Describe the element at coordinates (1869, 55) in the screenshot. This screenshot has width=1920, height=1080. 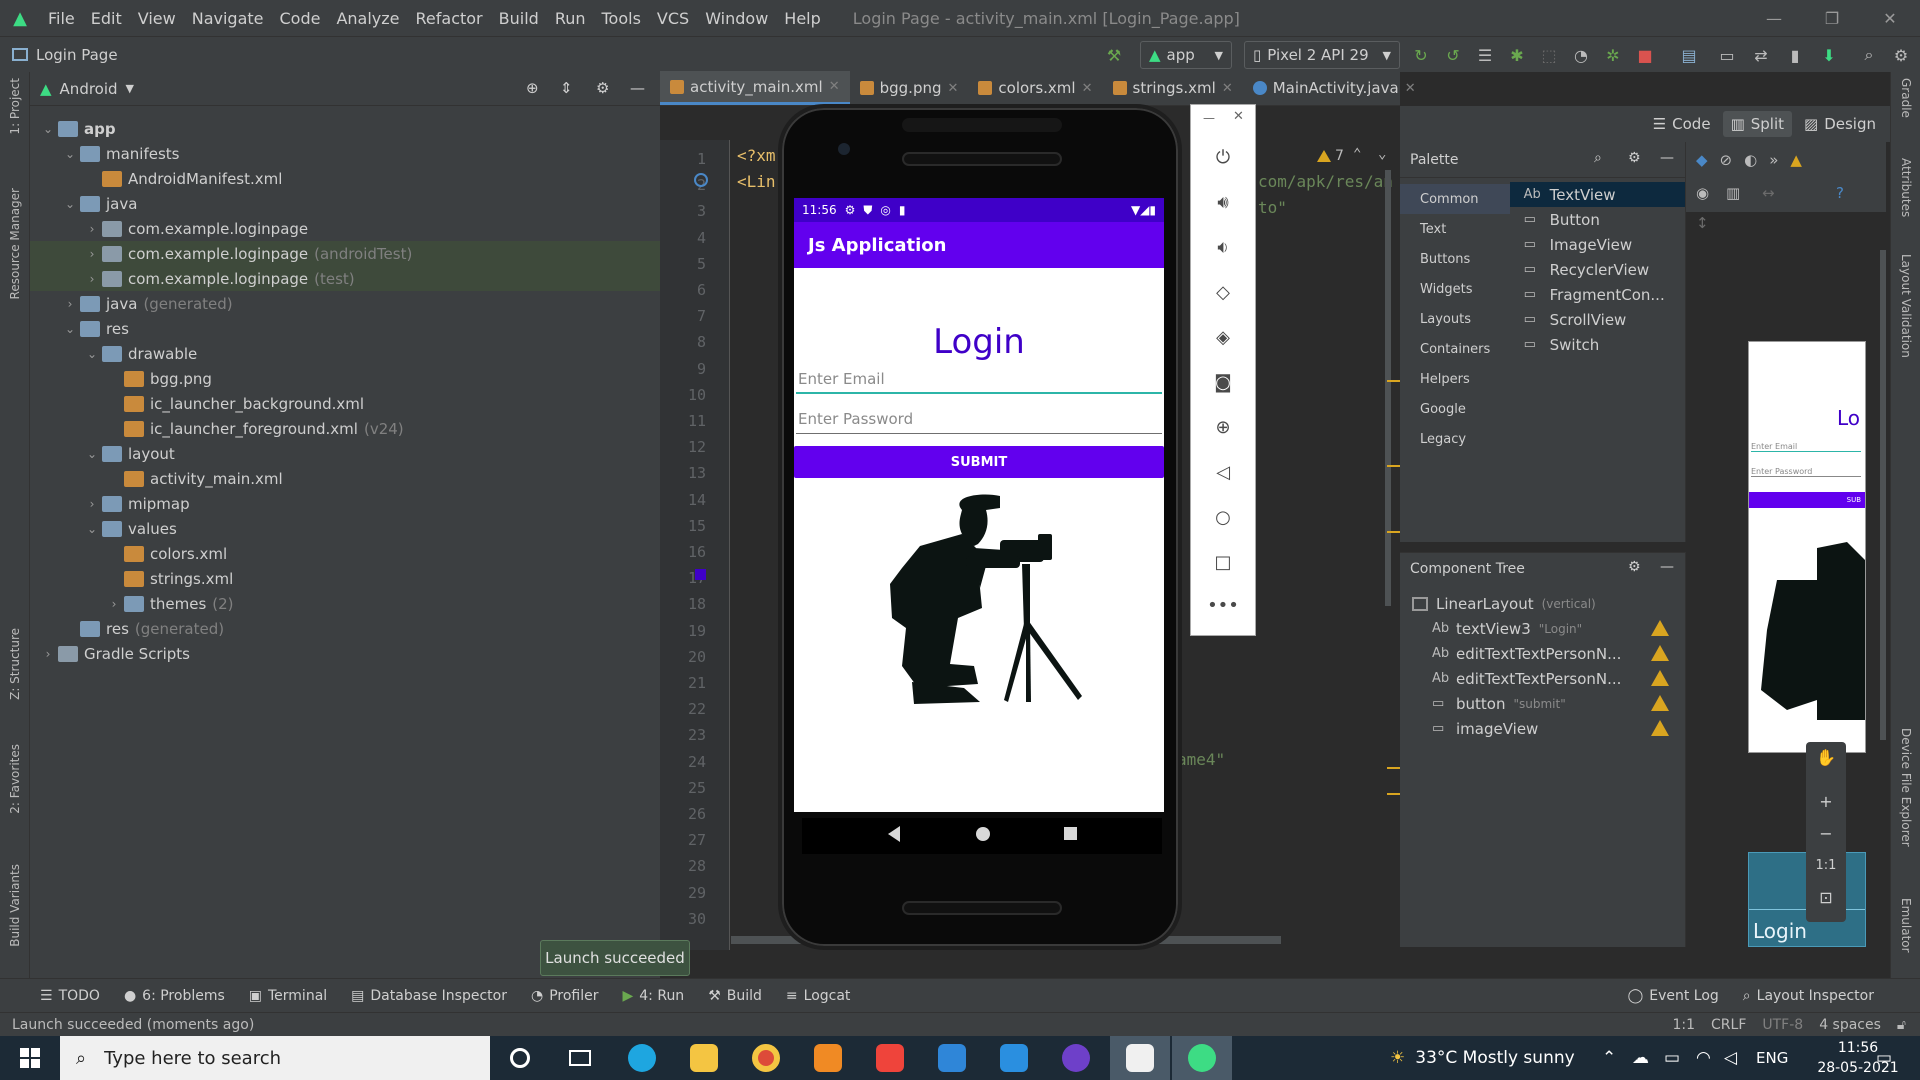
I see `search-icon: ⌕` at that location.